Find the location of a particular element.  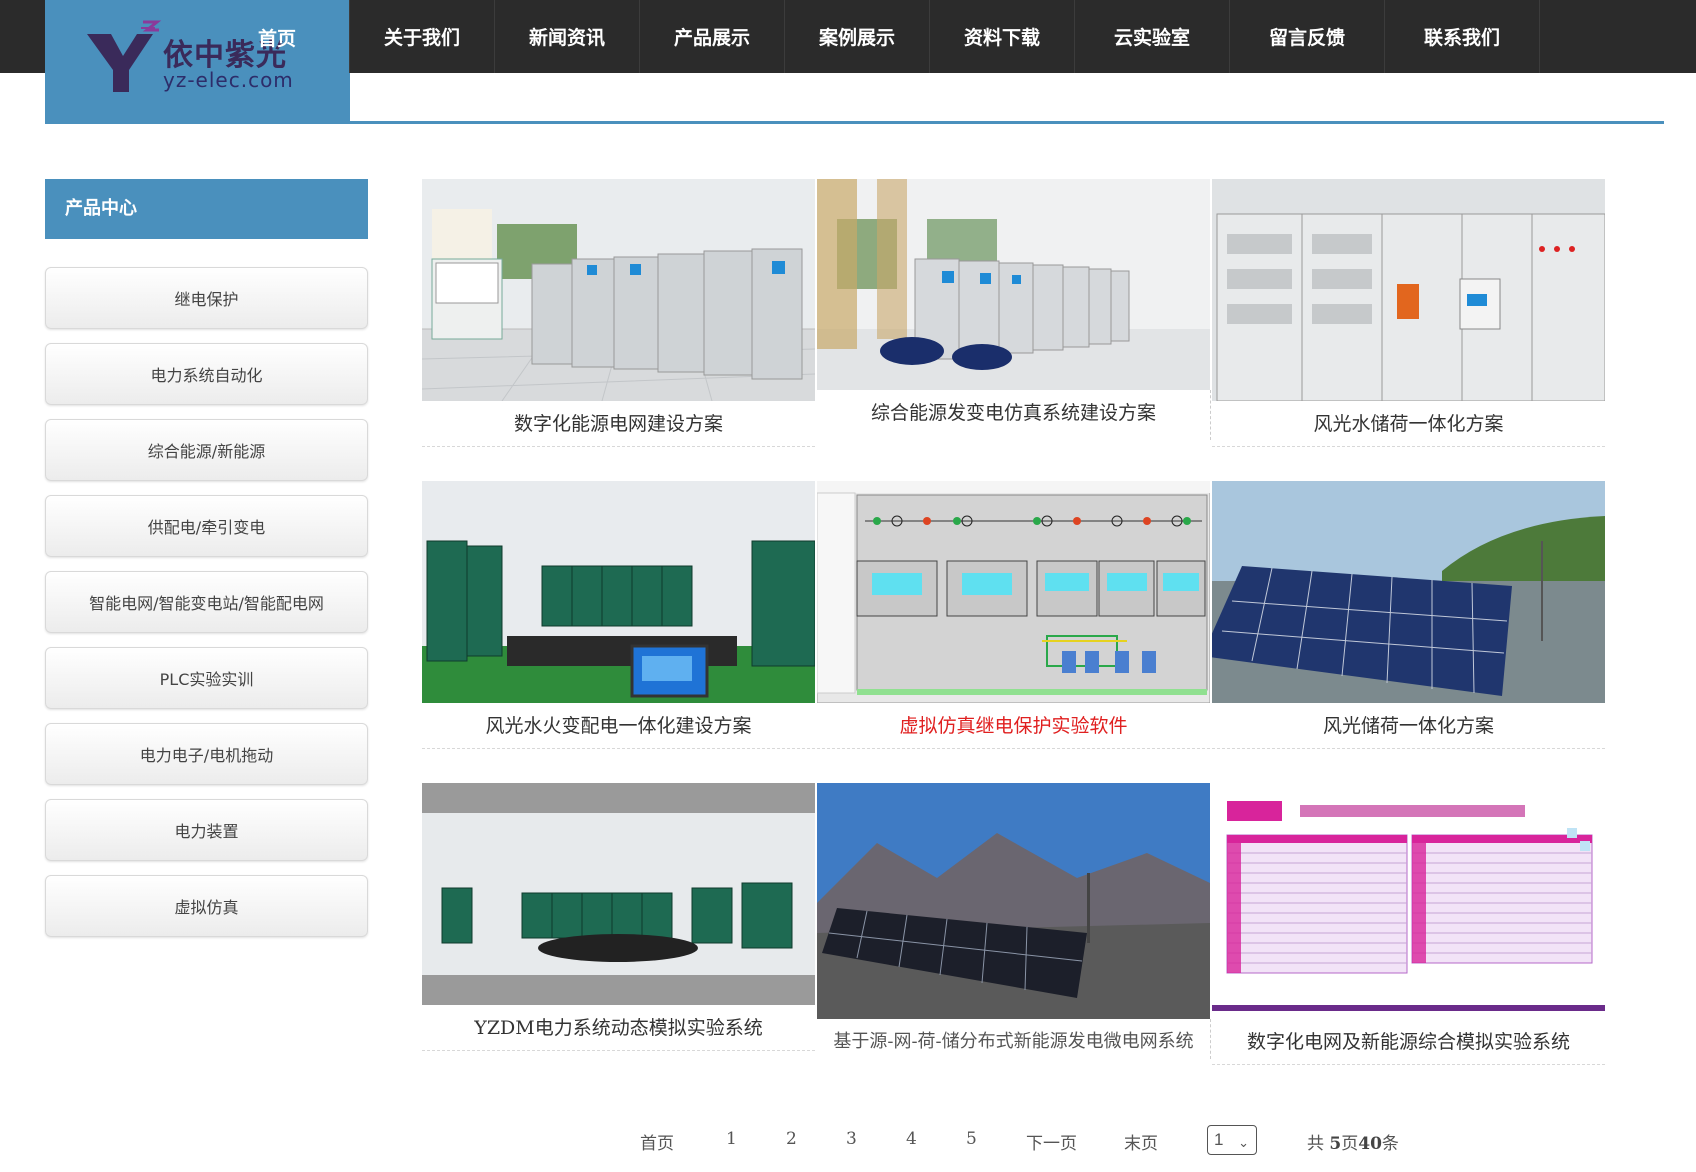

pagination-total: 共 5页40条 is located at coordinates (1353, 1141).